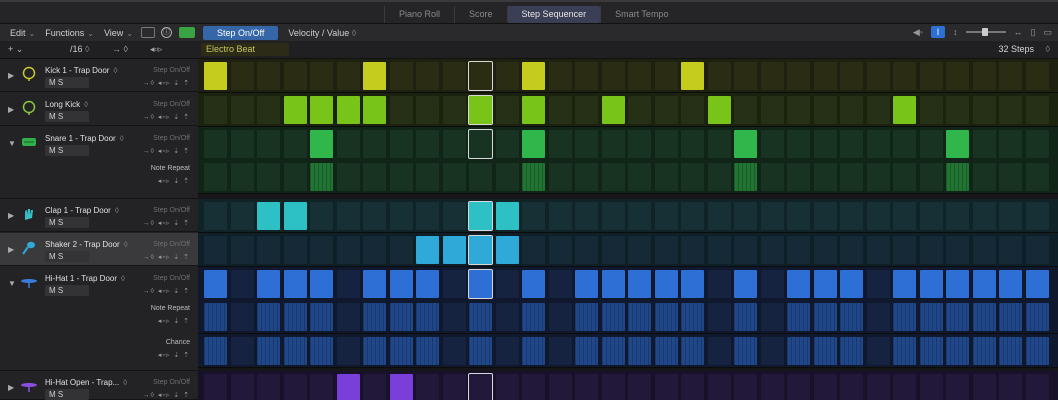 Image resolution: width=1058 pixels, height=400 pixels. Describe the element at coordinates (22, 33) in the screenshot. I see `edit-menu: Edit ⌄` at that location.